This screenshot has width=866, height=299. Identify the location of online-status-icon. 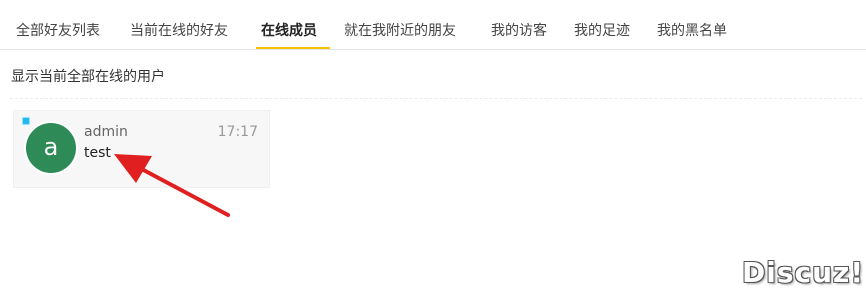
(26, 121).